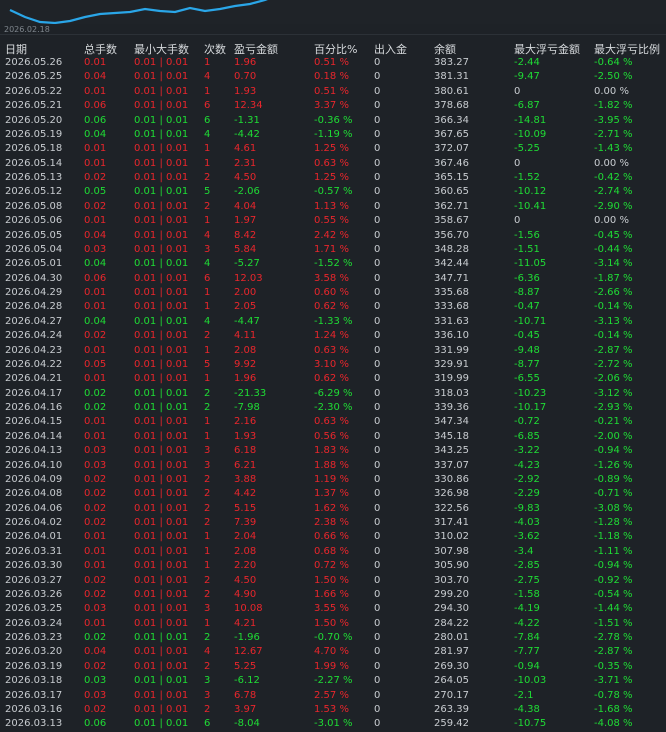  Describe the element at coordinates (451, 566) in the screenshot. I see `cell-balance: 305.90` at that location.